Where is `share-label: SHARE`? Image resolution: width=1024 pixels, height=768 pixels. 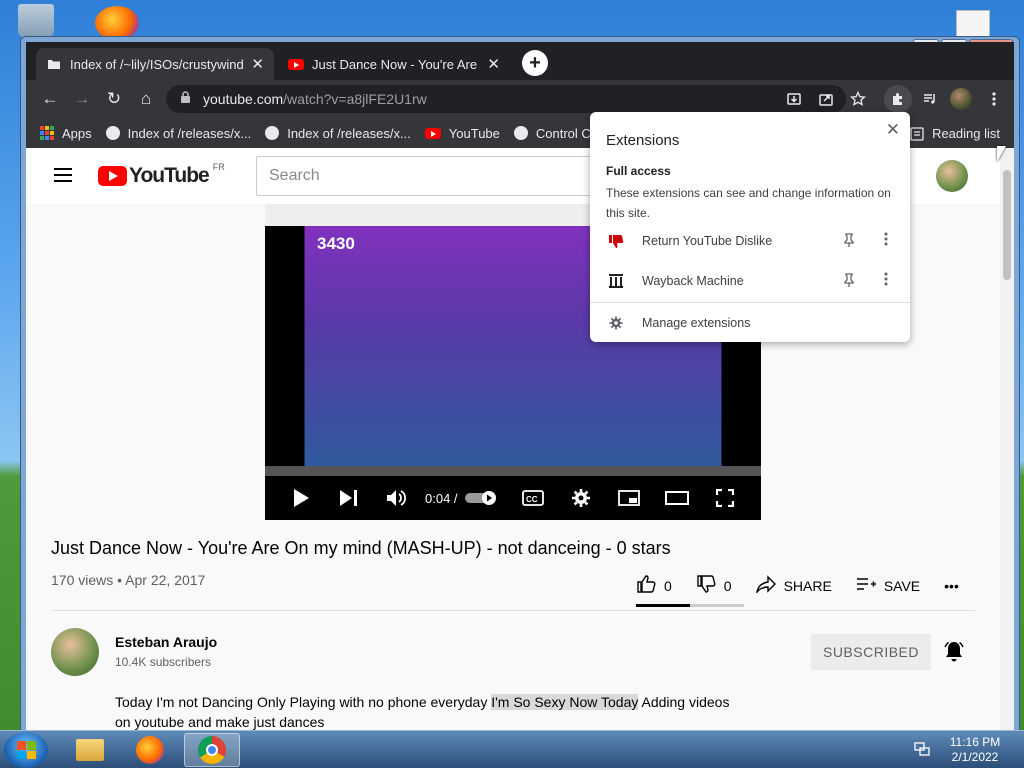 share-label: SHARE is located at coordinates (807, 586).